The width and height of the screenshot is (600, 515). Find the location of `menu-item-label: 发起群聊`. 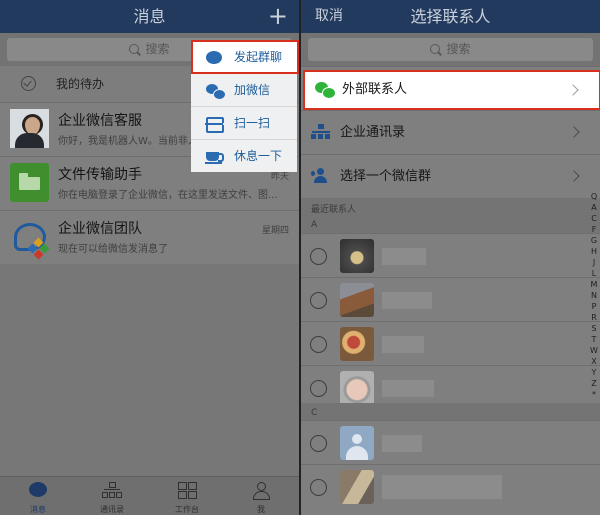

menu-item-label: 发起群聊 is located at coordinates (258, 57).